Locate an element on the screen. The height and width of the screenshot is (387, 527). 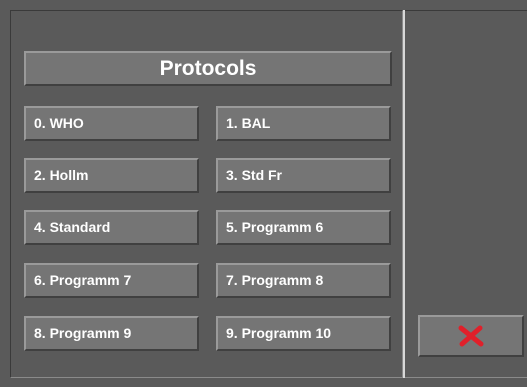
close-icon is located at coordinates (471, 336).